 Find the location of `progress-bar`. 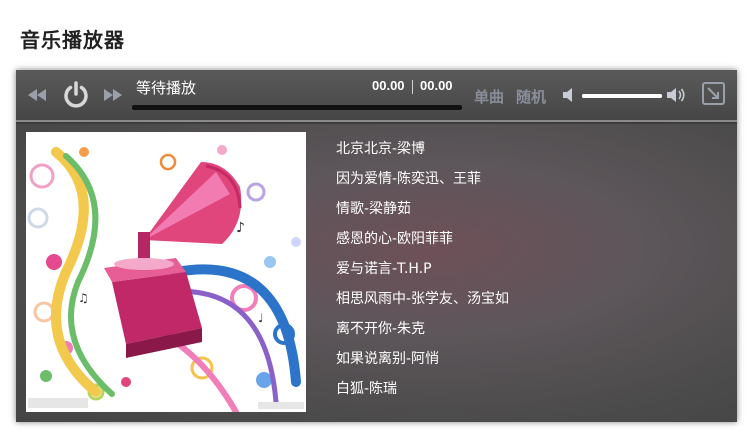

progress-bar is located at coordinates (297, 107).